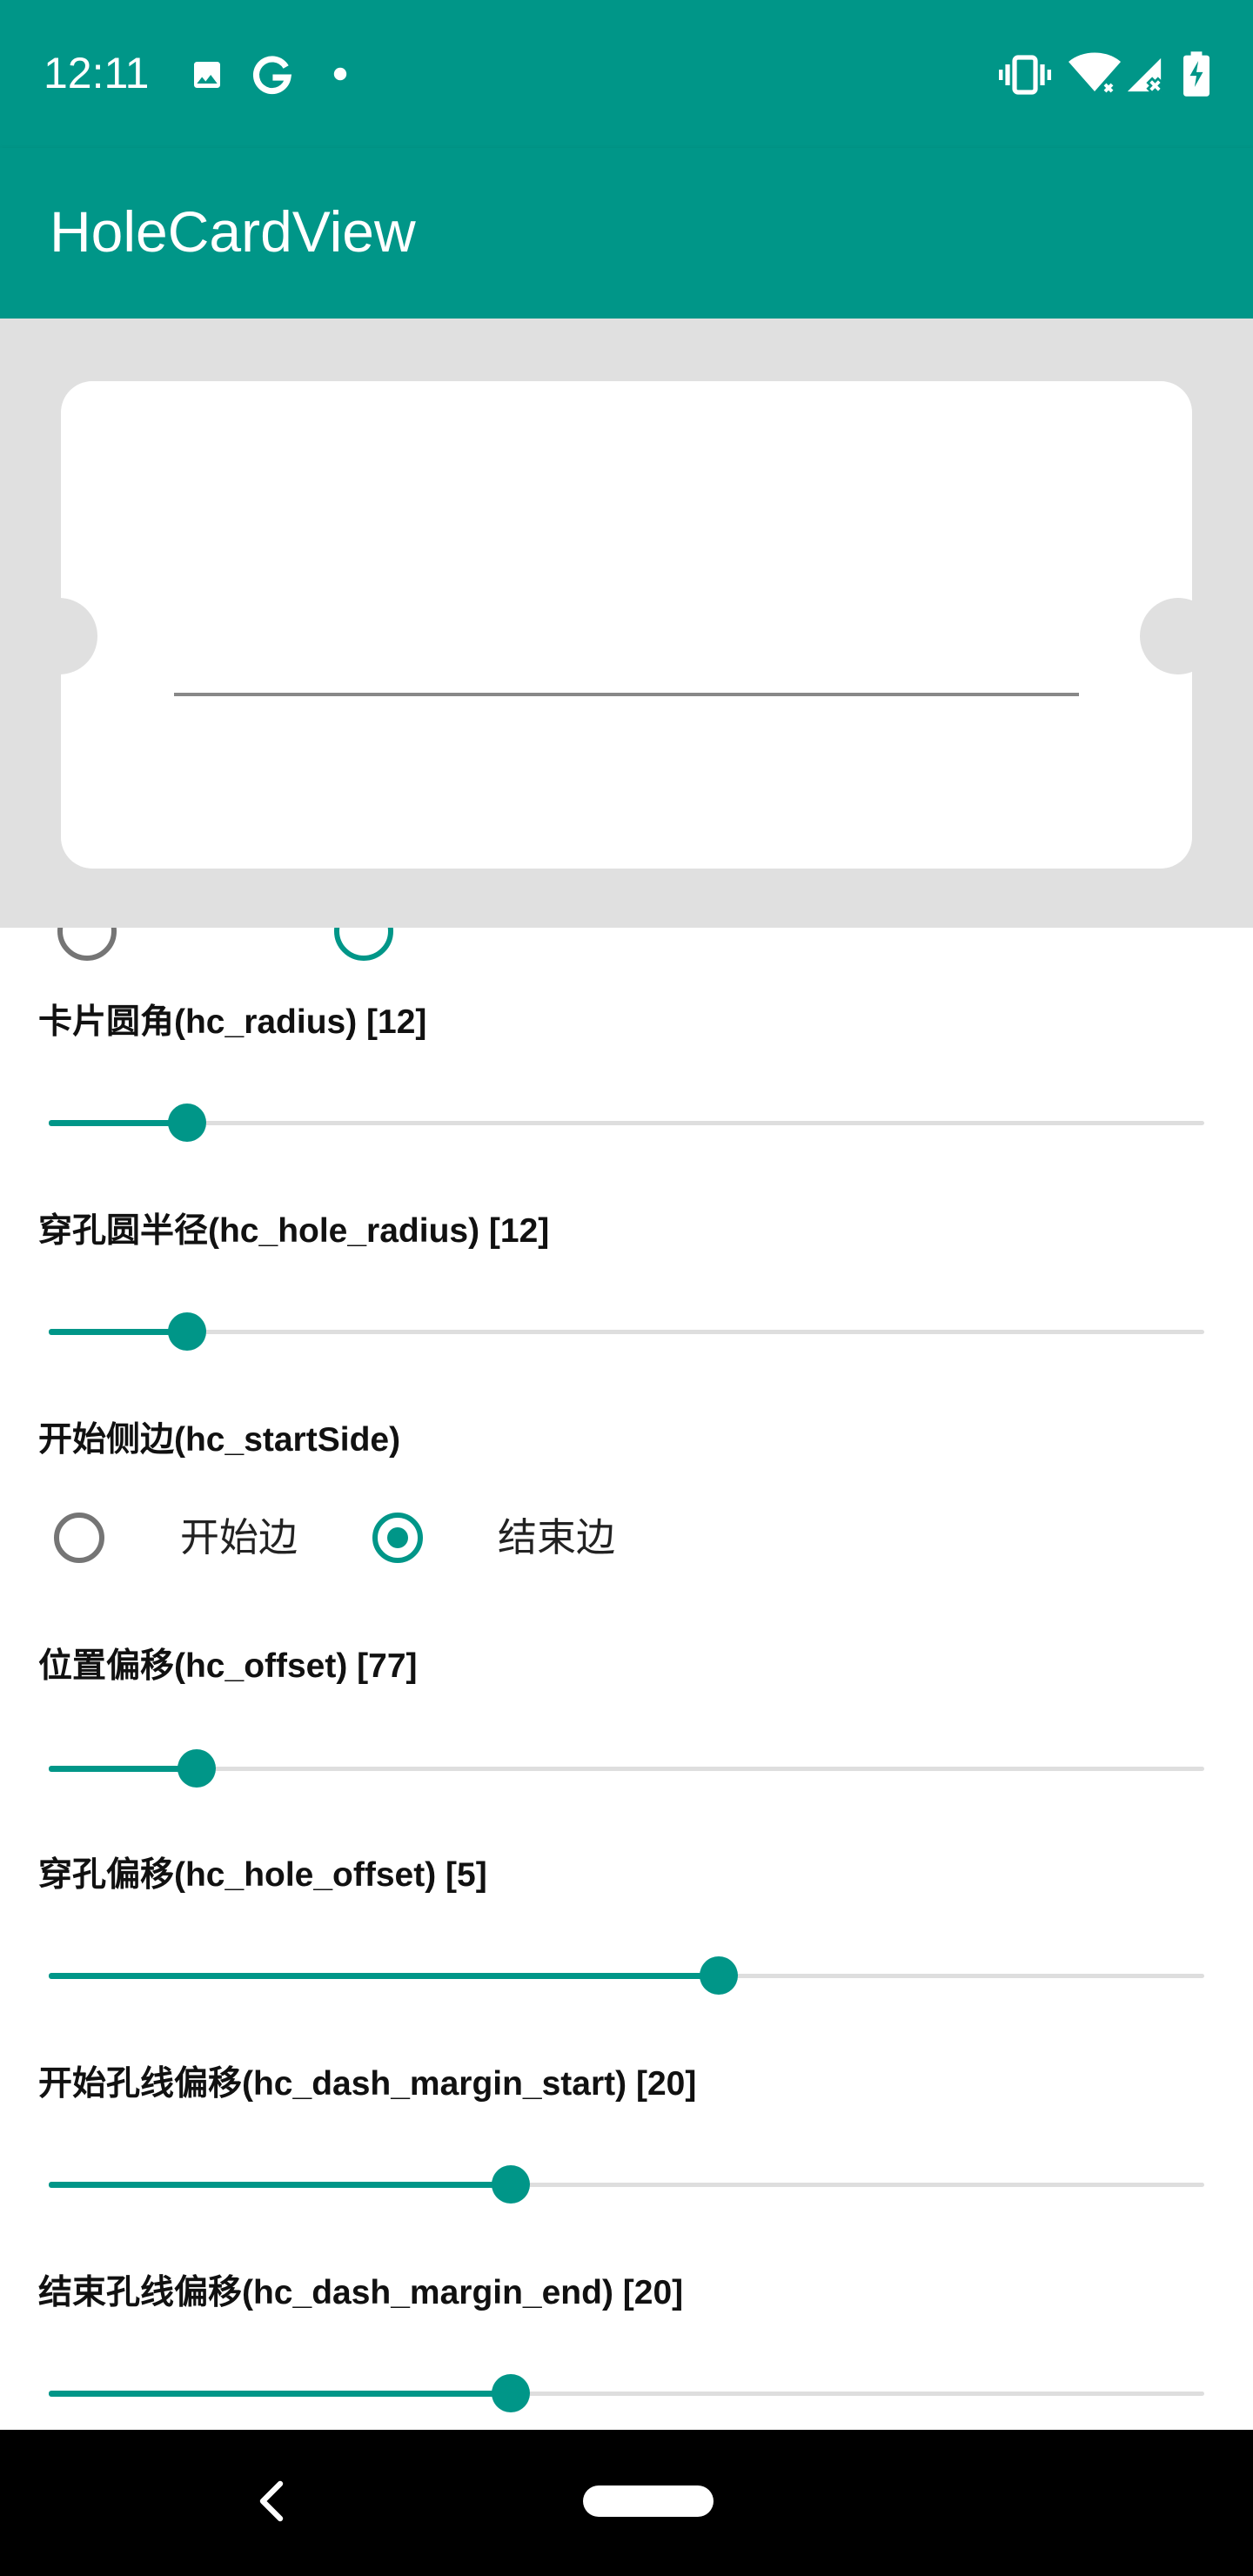 The image size is (1253, 2576). Describe the element at coordinates (626, 74) in the screenshot. I see `status-bar: 12:11` at that location.